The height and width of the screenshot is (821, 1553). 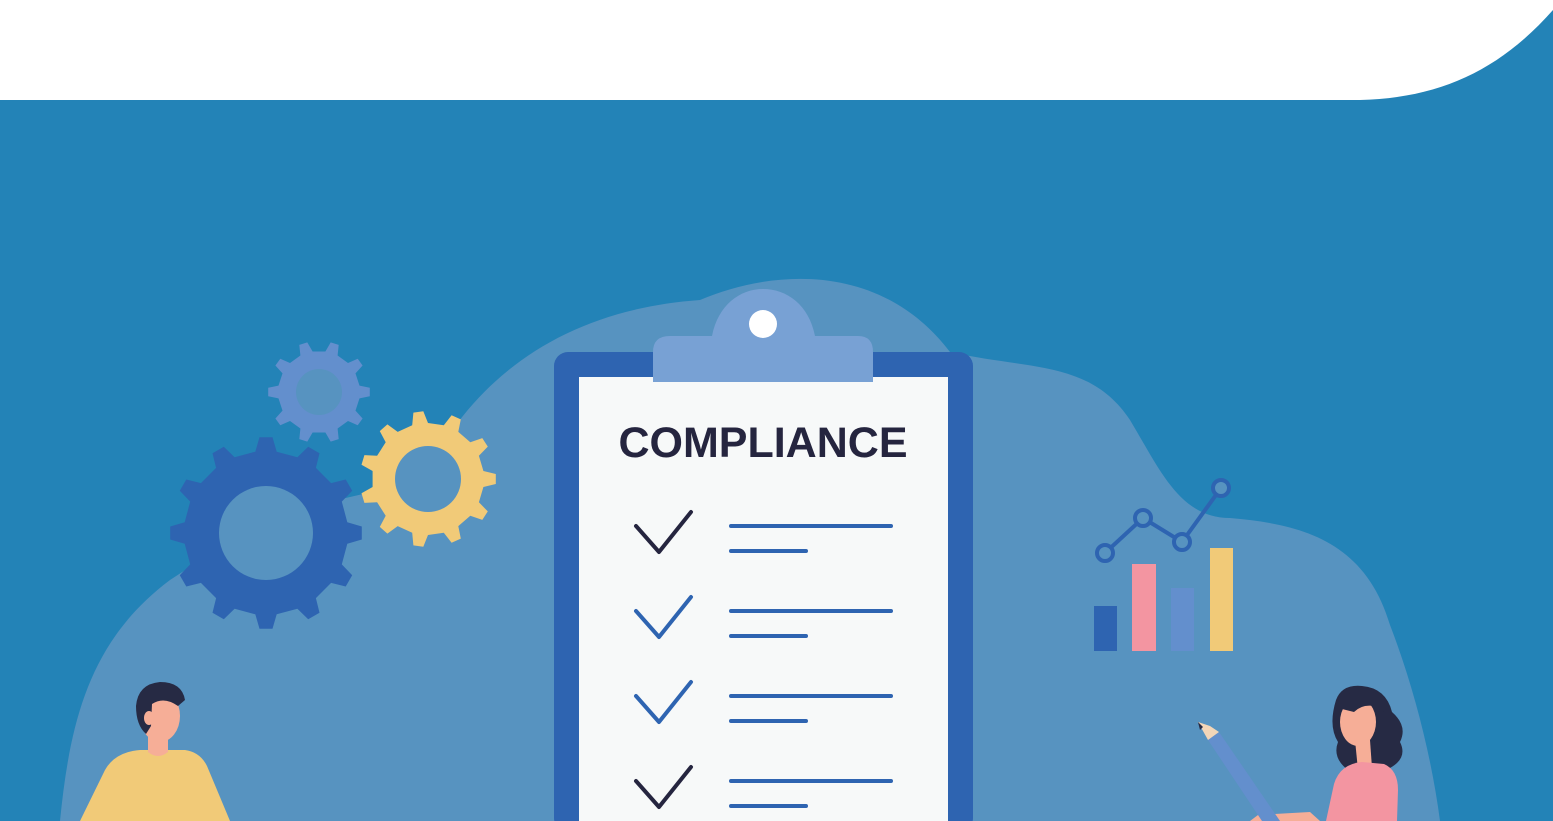 I want to click on gear-icon, so click(x=319, y=392).